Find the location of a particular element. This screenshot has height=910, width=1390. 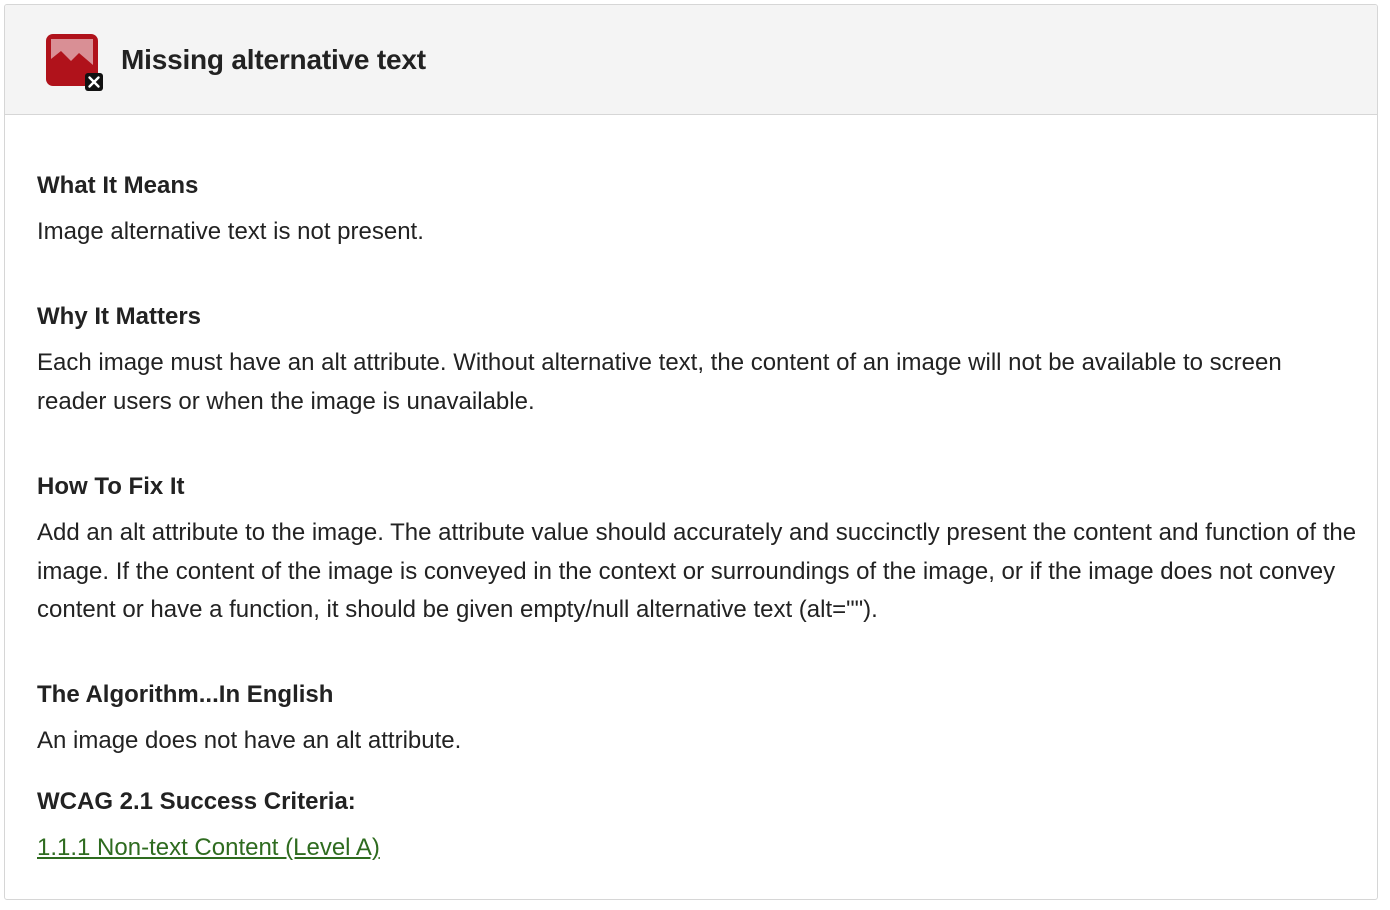

section-heading-what-it-means: What It Means is located at coordinates (118, 185).